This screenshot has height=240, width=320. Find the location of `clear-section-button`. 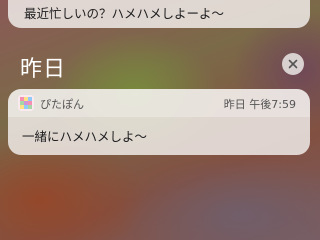

clear-section-button is located at coordinates (293, 64).